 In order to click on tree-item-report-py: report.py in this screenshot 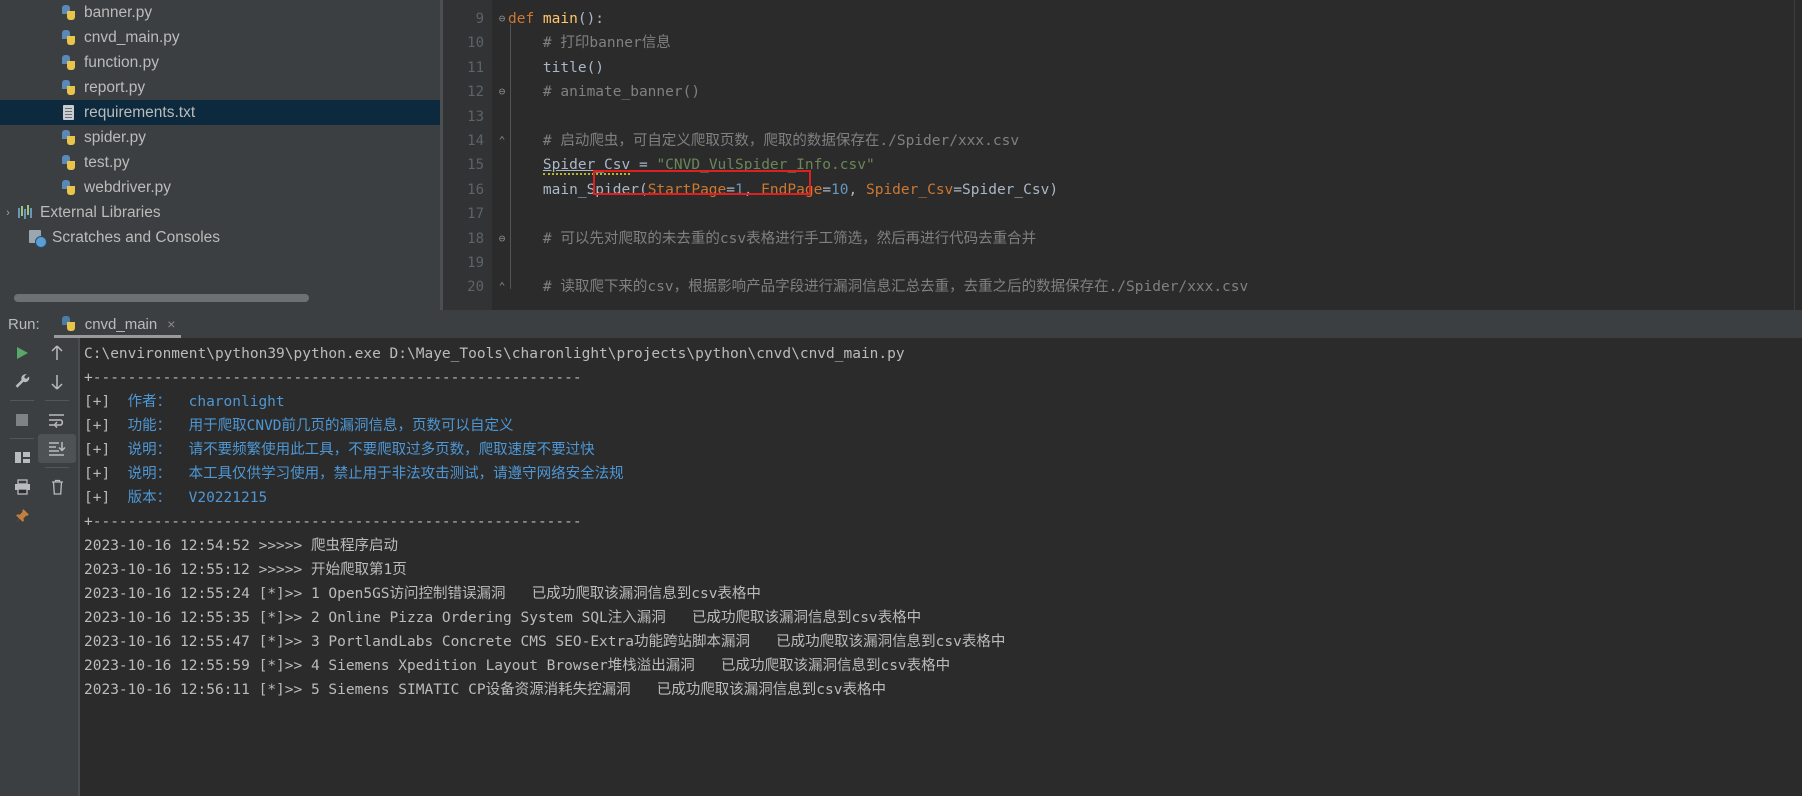, I will do `click(220, 87)`.